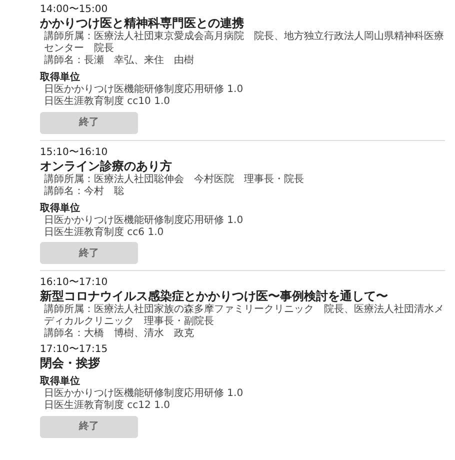 This screenshot has height=460, width=455. I want to click on credit-item: 日医生涯教育制度 cc6 1.0, so click(104, 232).